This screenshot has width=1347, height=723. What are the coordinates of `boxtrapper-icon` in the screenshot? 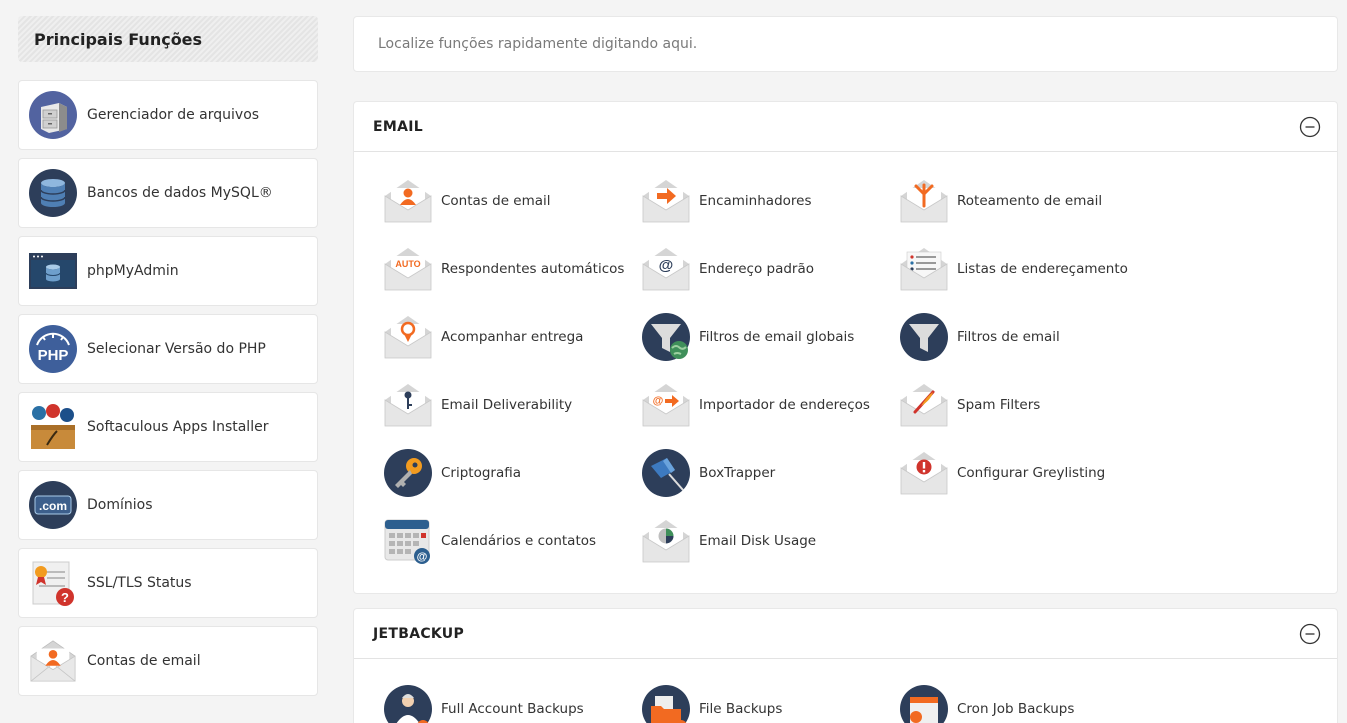 It's located at (666, 473).